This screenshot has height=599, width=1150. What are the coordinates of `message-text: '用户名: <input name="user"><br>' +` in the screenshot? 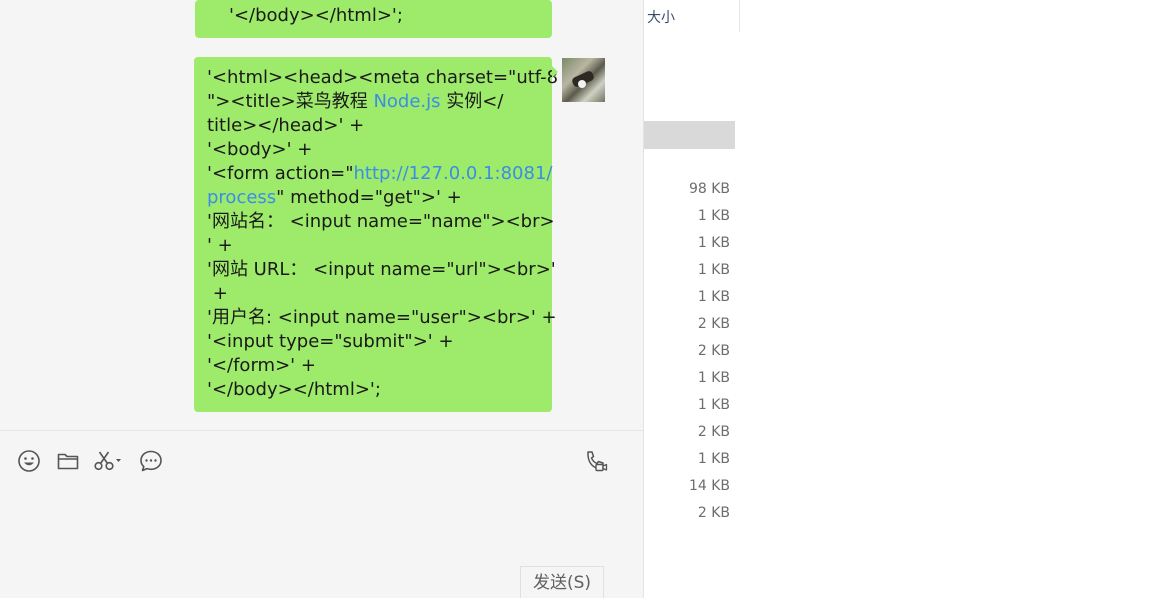 It's located at (382, 317).